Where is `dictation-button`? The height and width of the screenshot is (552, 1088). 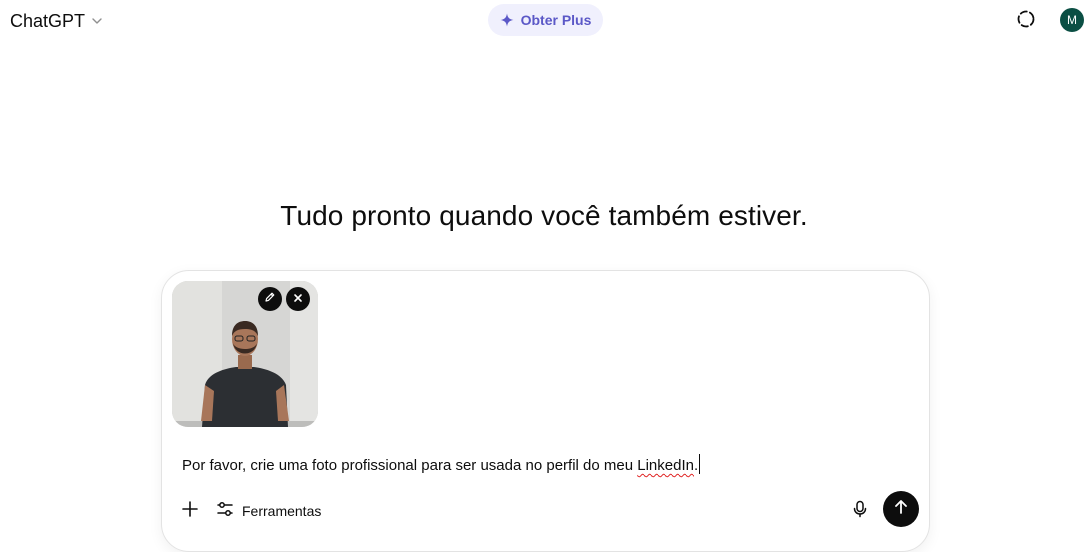
dictation-button is located at coordinates (860, 511).